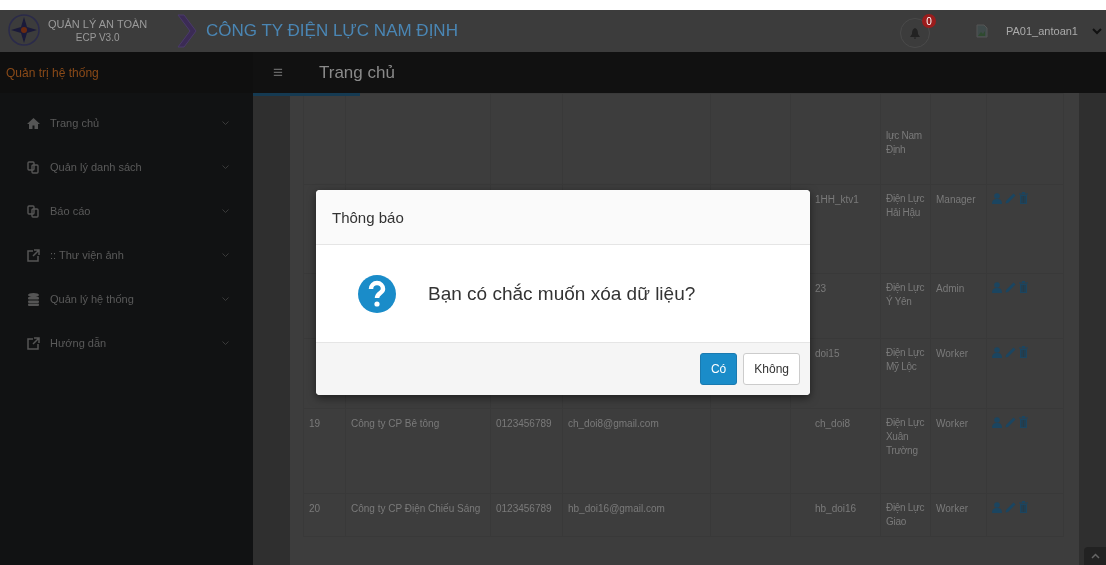 This screenshot has width=1106, height=565. Describe the element at coordinates (377, 293) in the screenshot. I see `question-icon` at that location.